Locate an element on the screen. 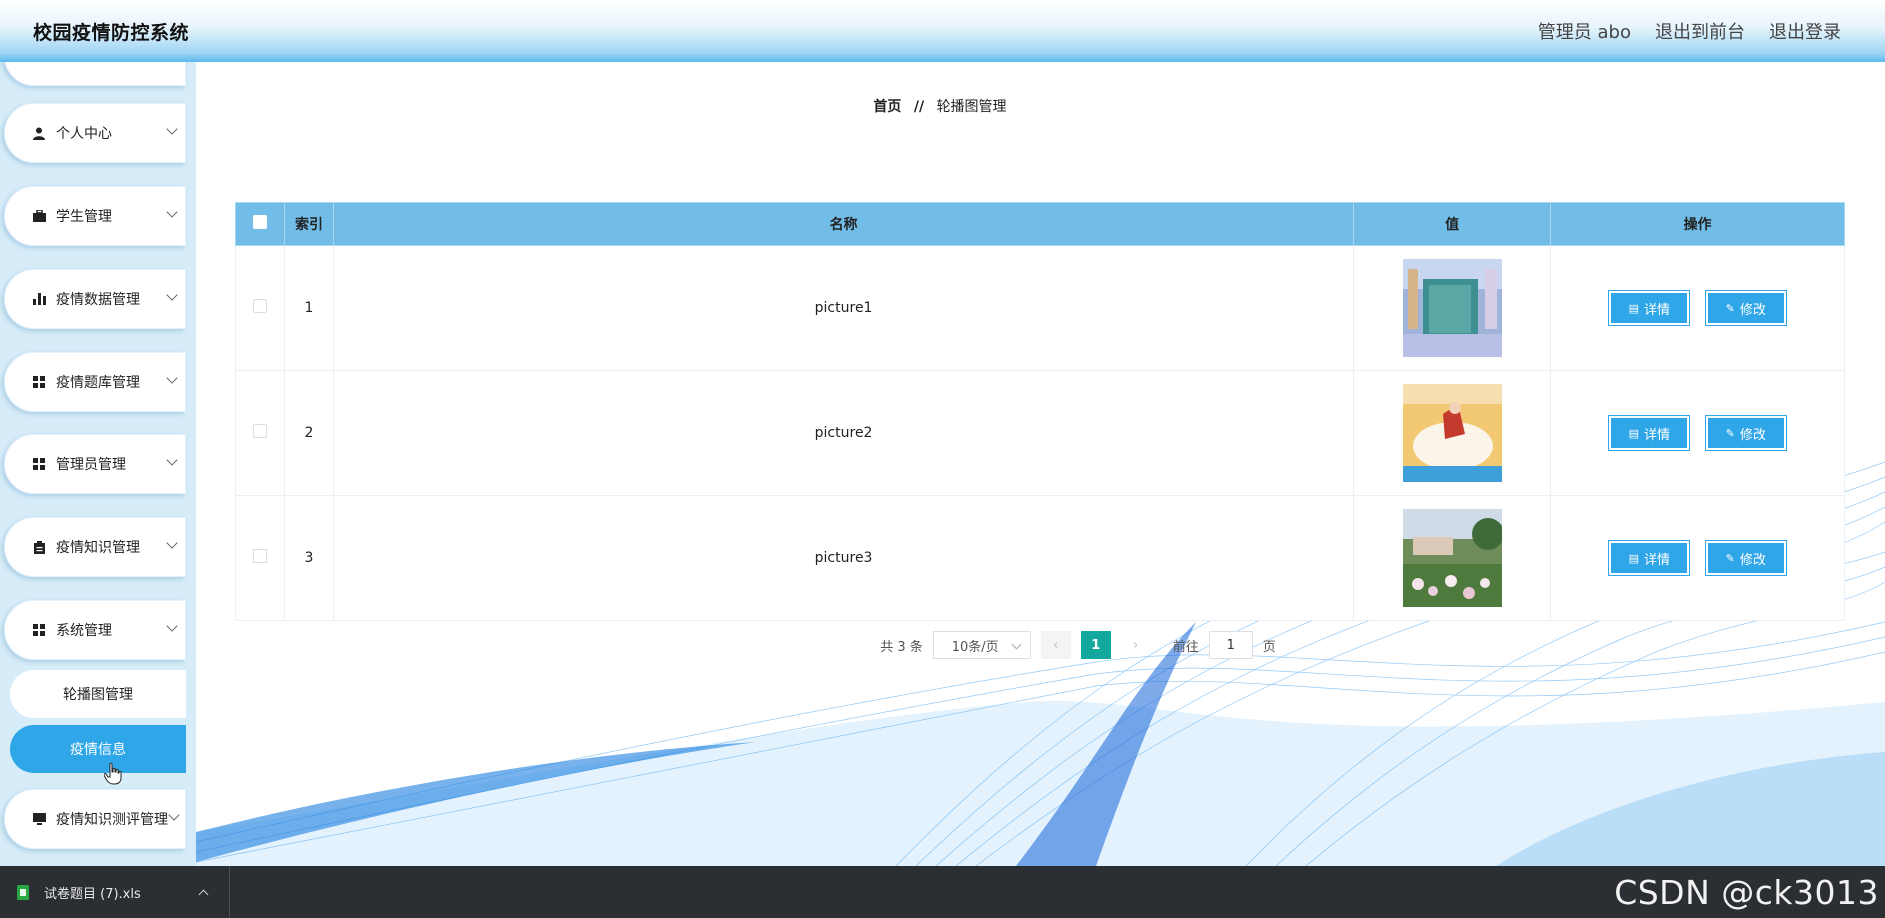 This screenshot has width=1885, height=918. sidebar-item-student-management: 学生管理 is located at coordinates (95, 216).